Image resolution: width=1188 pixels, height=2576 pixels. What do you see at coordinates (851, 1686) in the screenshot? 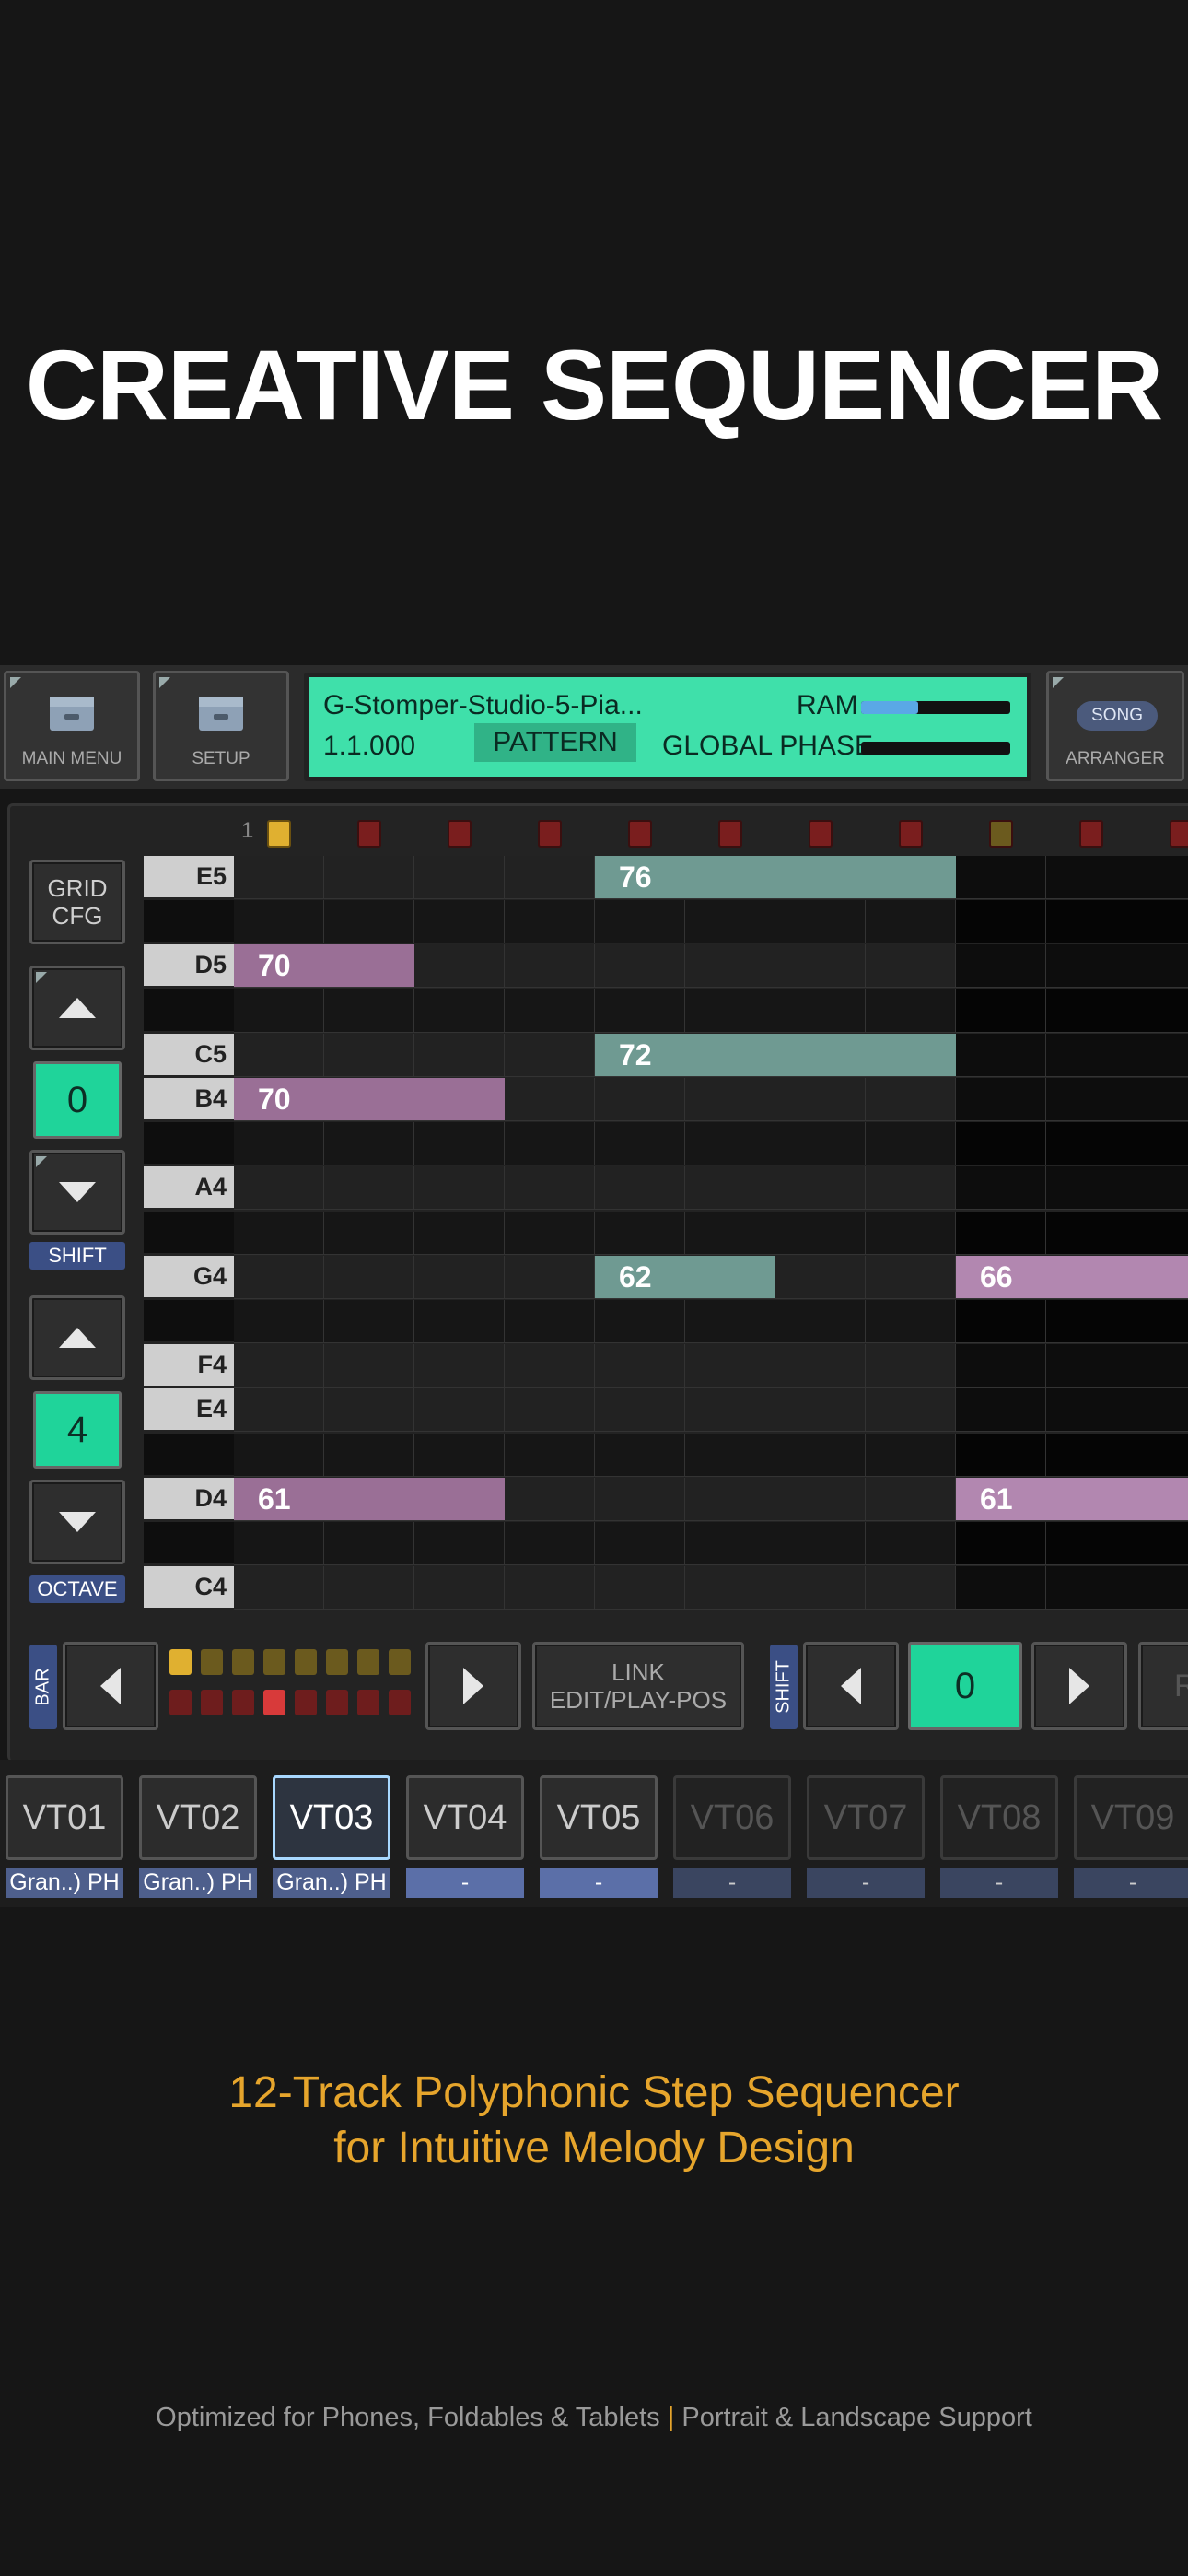
I see `shift-prev-button` at bounding box center [851, 1686].